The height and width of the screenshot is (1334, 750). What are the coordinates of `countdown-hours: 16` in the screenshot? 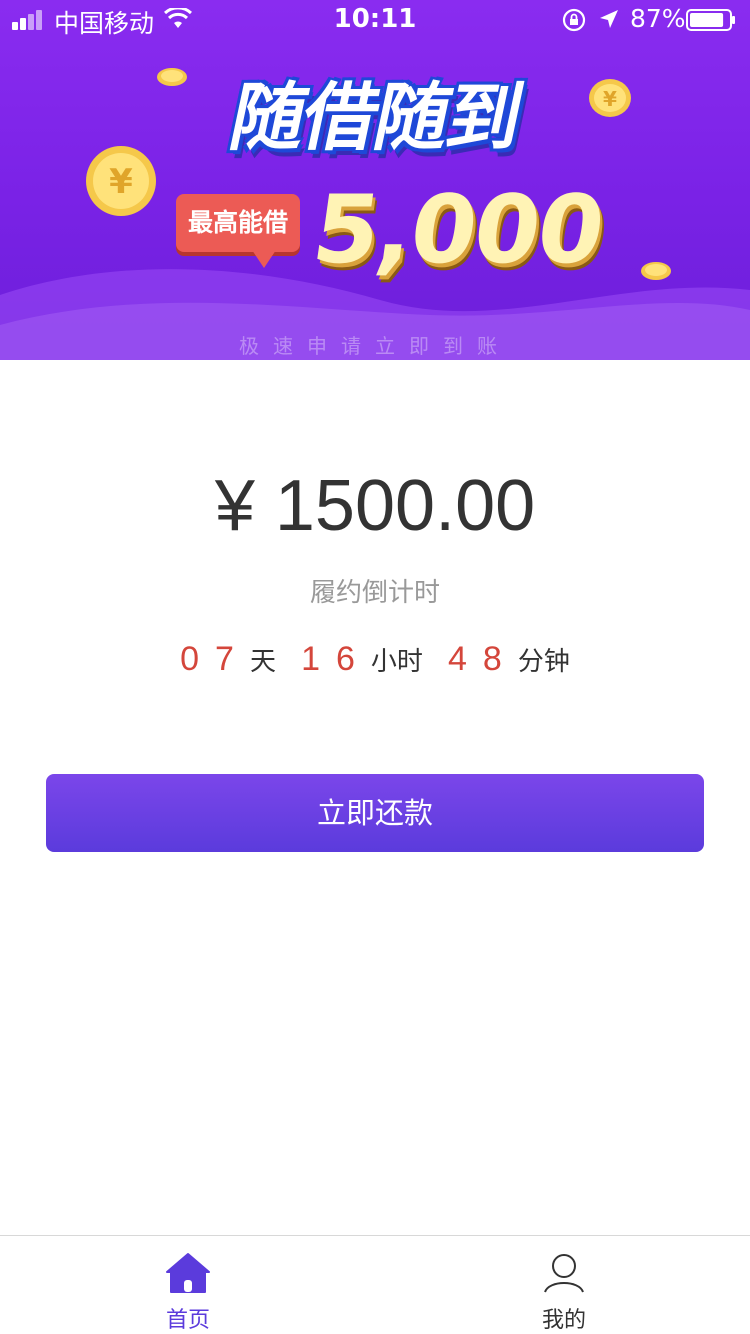 It's located at (336, 659).